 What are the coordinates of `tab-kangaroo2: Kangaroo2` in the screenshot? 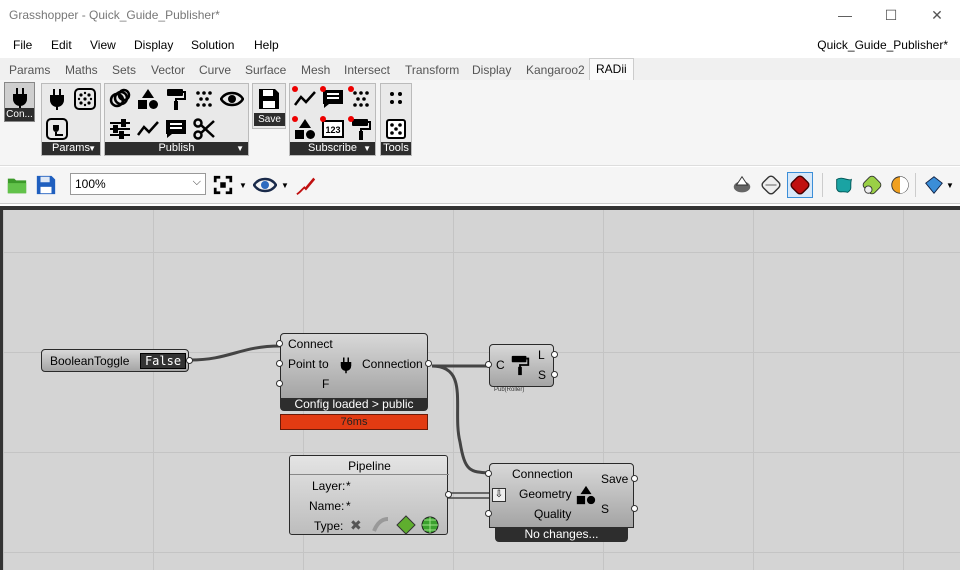 It's located at (555, 70).